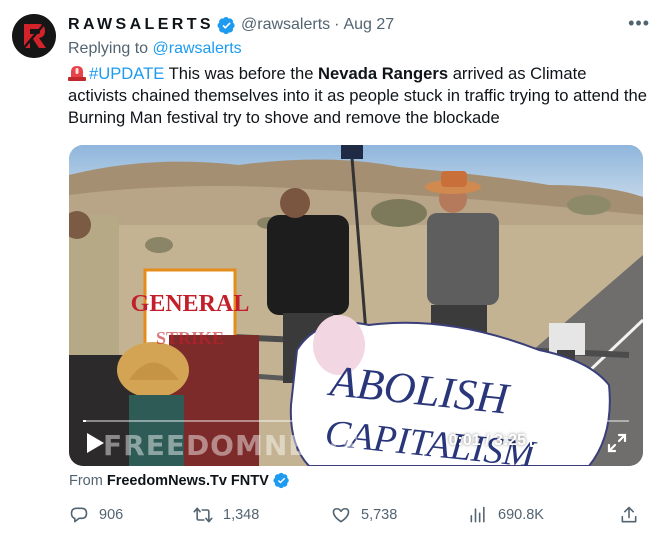 This screenshot has height=544, width=666. What do you see at coordinates (95, 443) in the screenshot?
I see `play-icon` at bounding box center [95, 443].